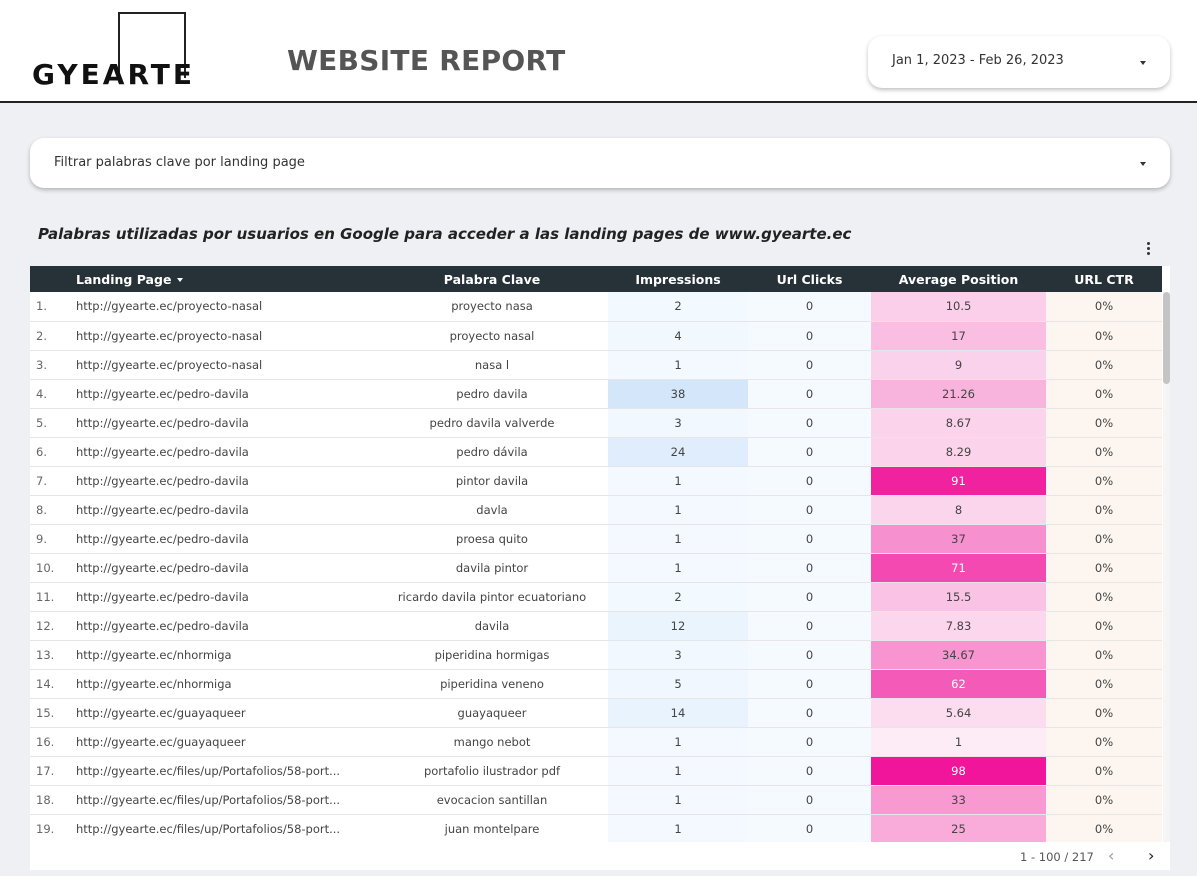 This screenshot has height=876, width=1197. What do you see at coordinates (678, 655) in the screenshot?
I see `impressions-cell: 3` at bounding box center [678, 655].